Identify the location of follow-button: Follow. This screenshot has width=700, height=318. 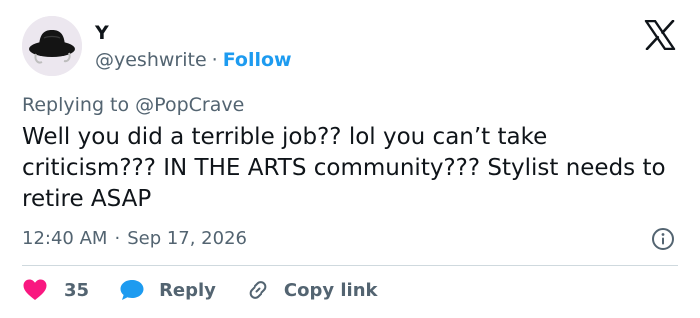
(257, 60).